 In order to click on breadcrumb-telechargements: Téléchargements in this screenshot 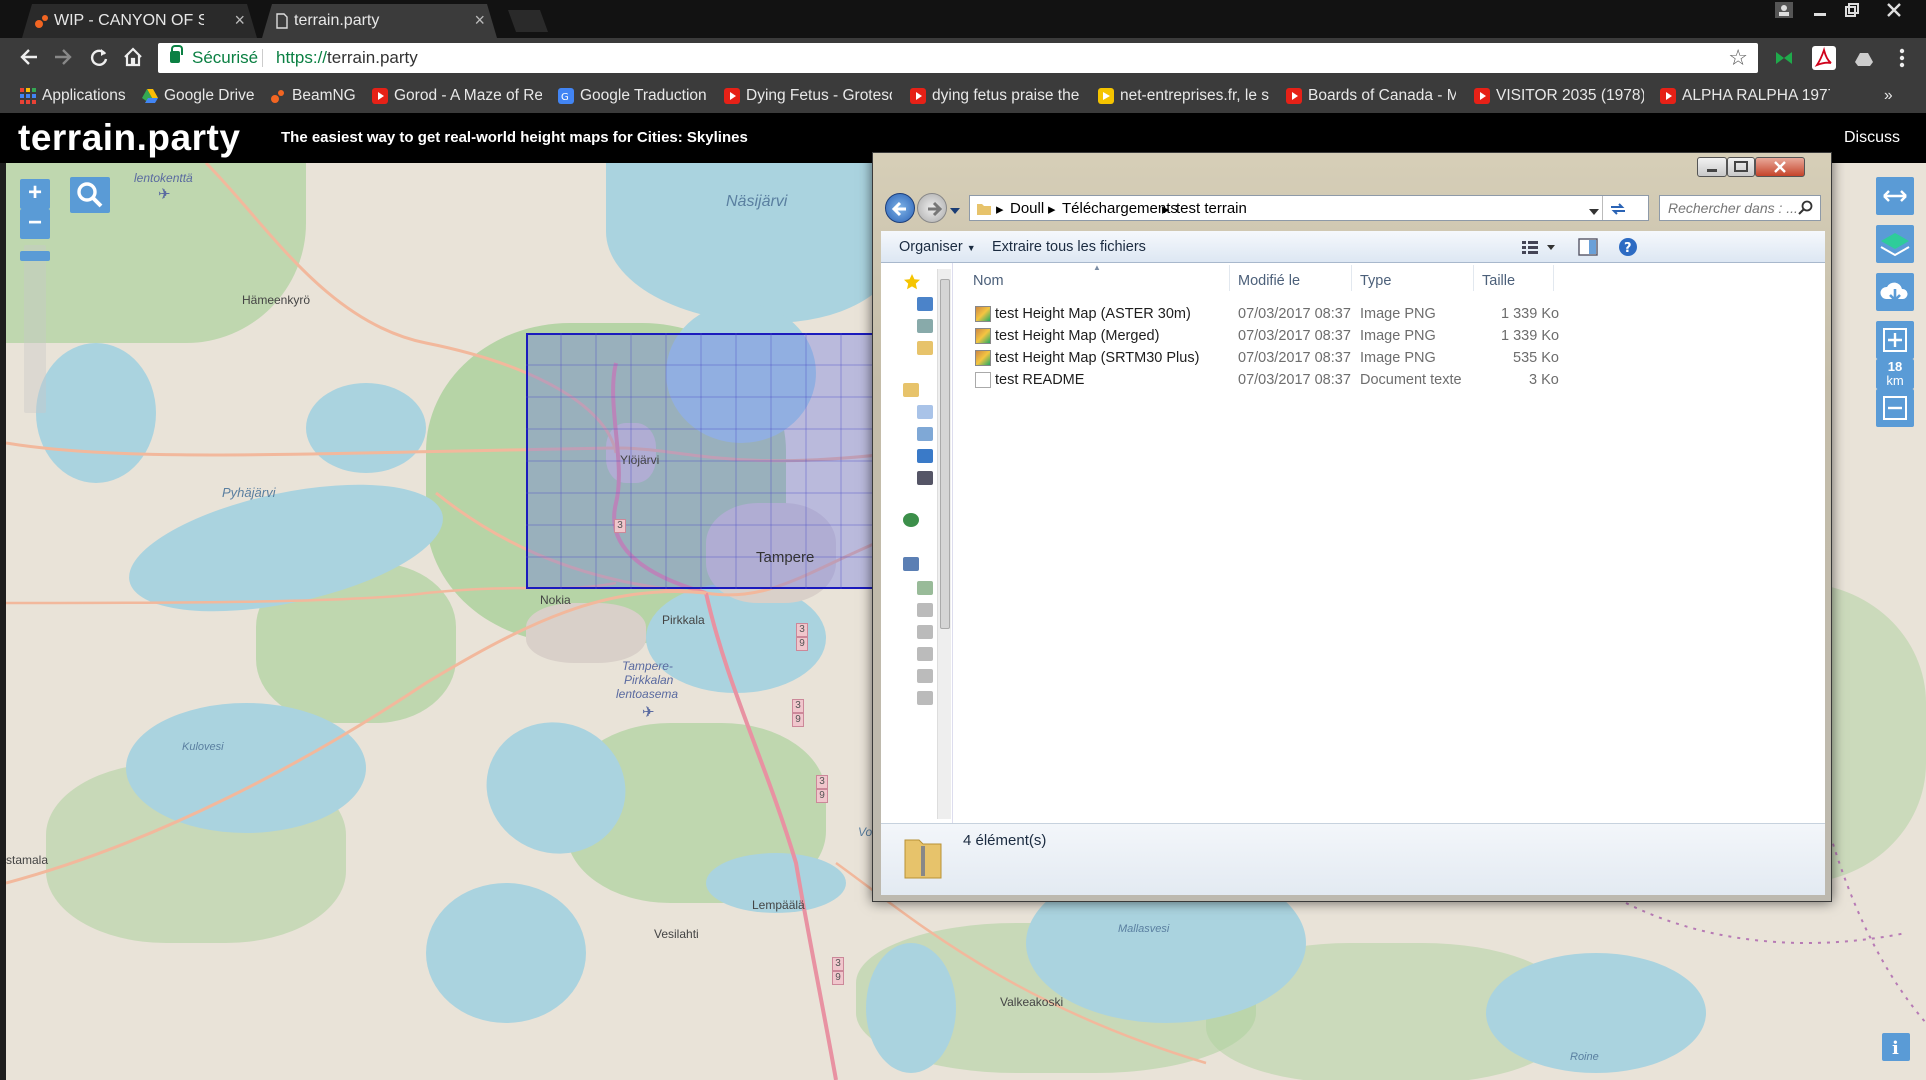, I will do `click(1120, 208)`.